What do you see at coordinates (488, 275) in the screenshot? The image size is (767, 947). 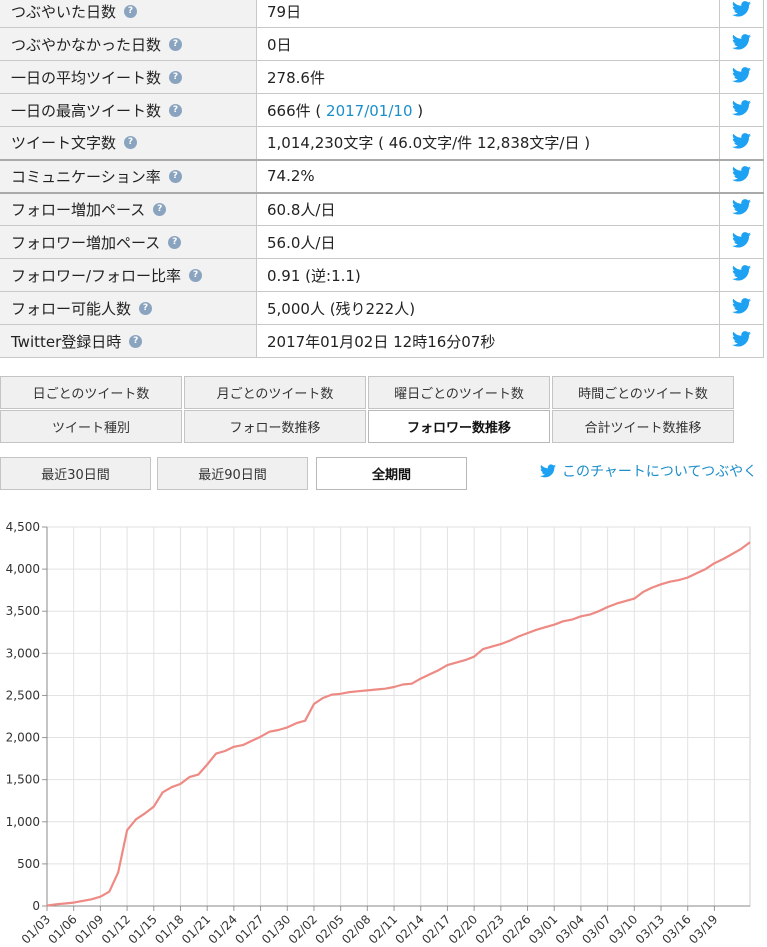 I see `stat-value: 0.91 (逆:1.1)` at bounding box center [488, 275].